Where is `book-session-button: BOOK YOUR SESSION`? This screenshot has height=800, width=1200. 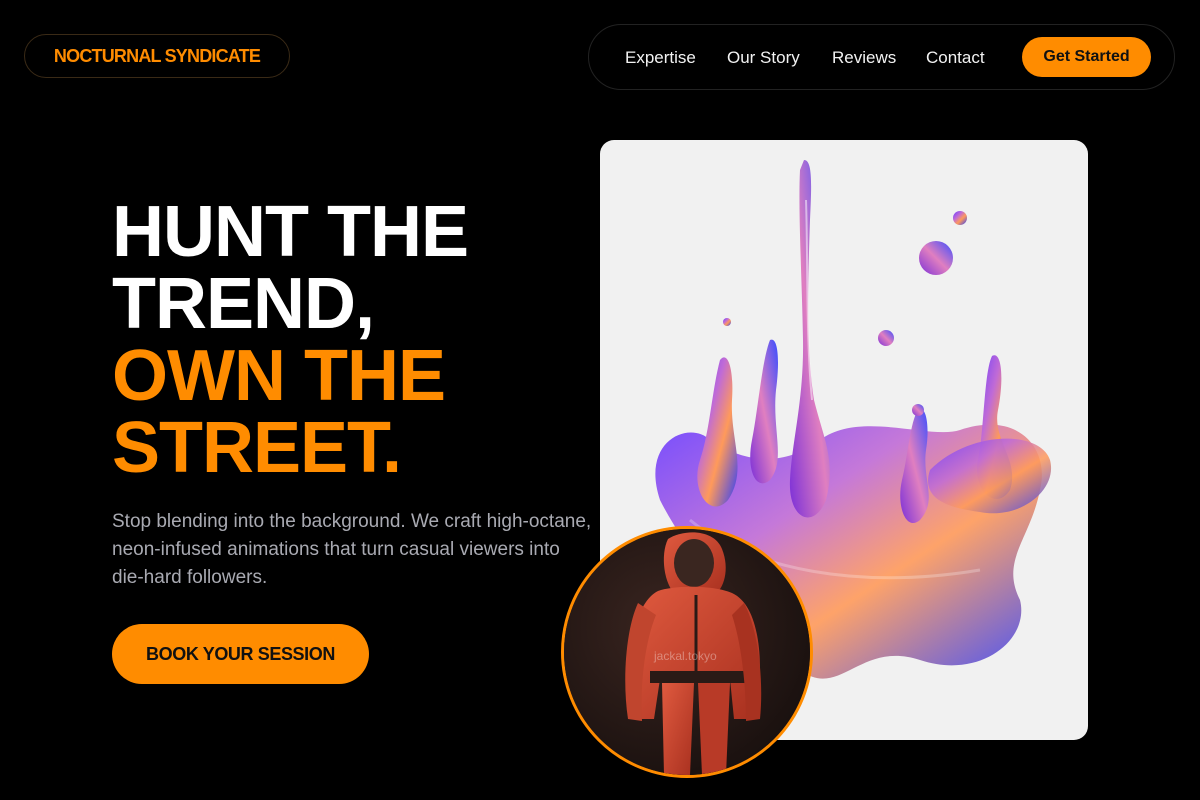
book-session-button: BOOK YOUR SESSION is located at coordinates (240, 654).